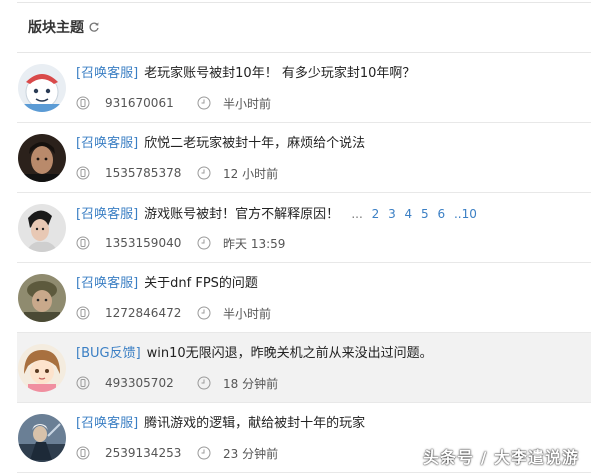 The image size is (591, 474). Describe the element at coordinates (42, 298) in the screenshot. I see `avatar-soldier` at that location.